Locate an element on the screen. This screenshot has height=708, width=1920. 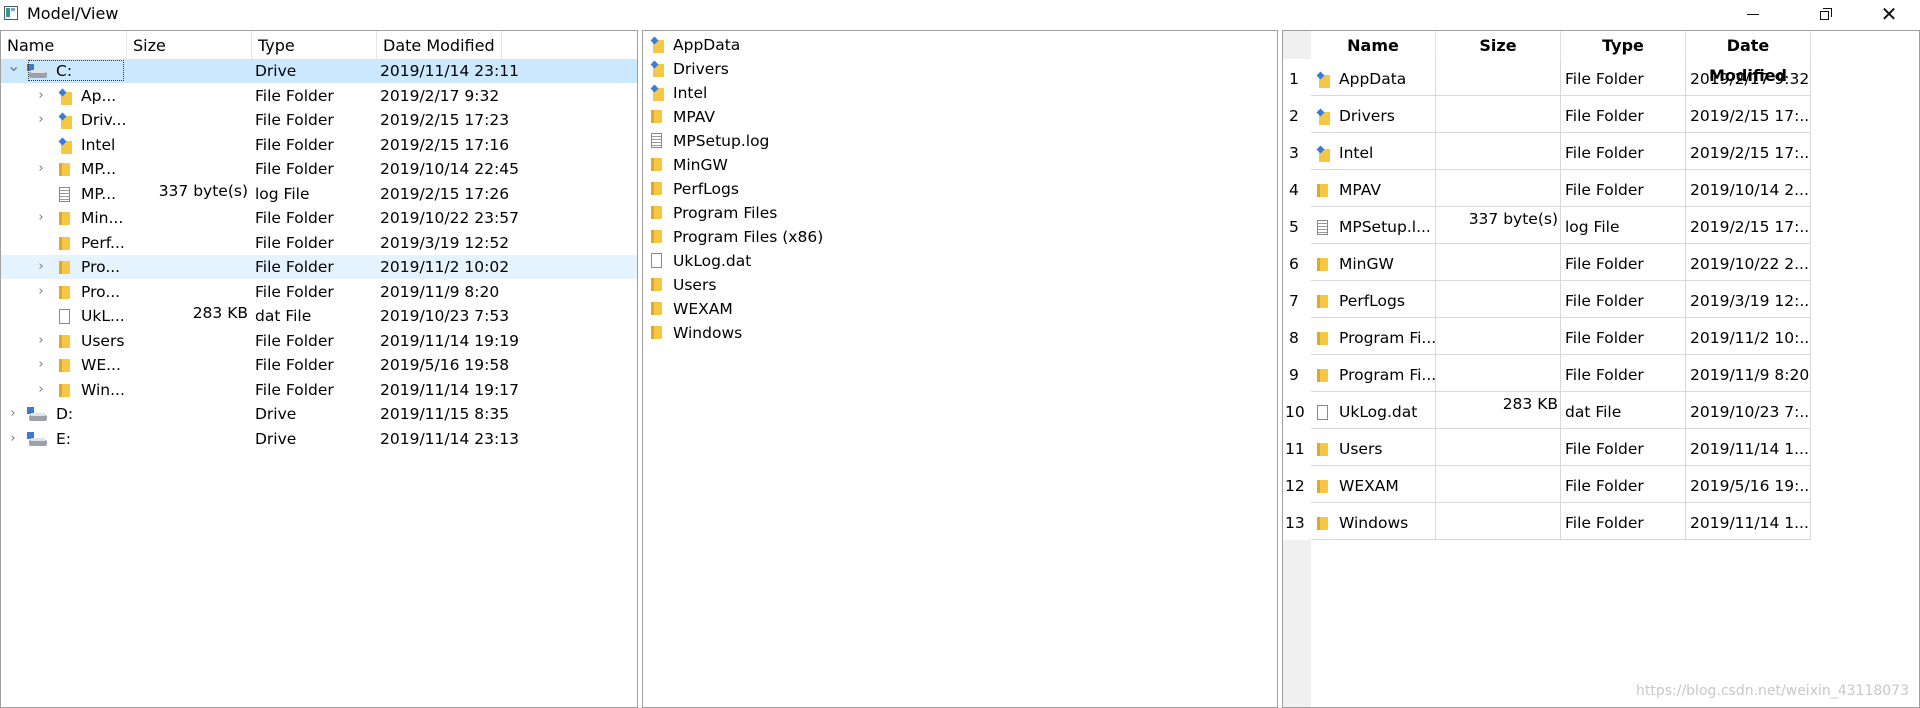
table-cell-name: WEXAM is located at coordinates (1373, 484).